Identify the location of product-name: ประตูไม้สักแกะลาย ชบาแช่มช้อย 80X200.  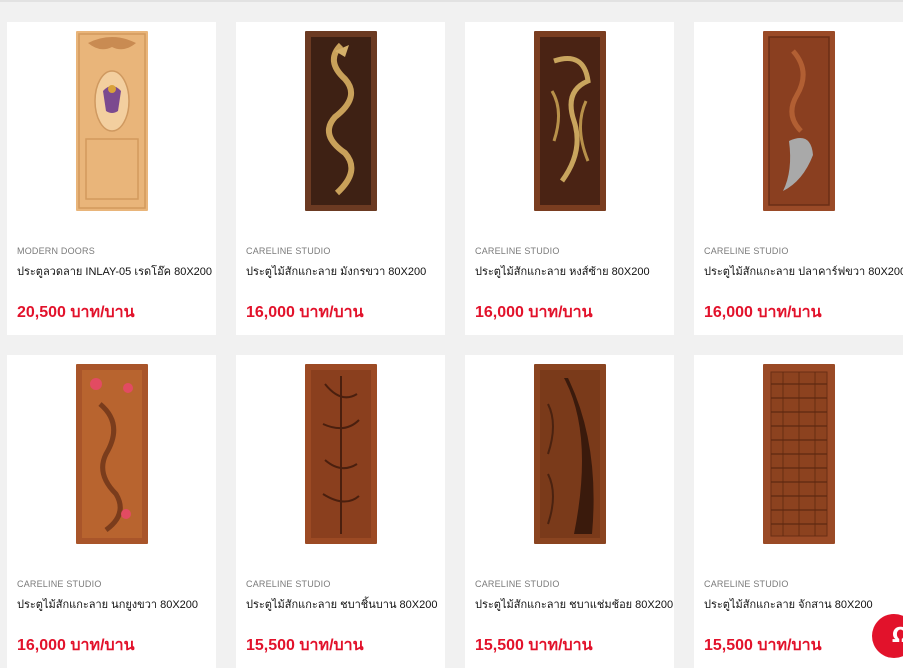
(574, 604).